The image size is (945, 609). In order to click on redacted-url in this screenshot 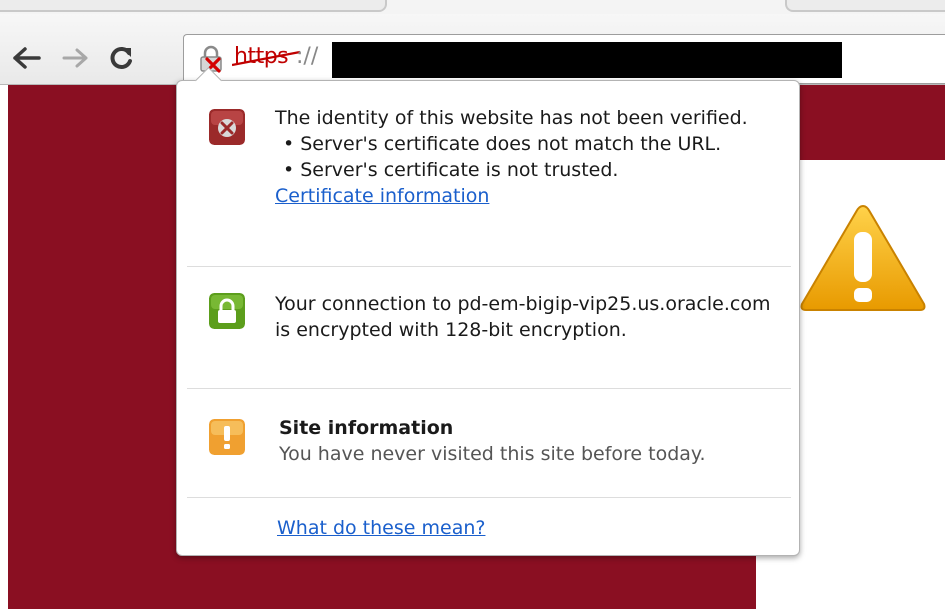, I will do `click(587, 60)`.